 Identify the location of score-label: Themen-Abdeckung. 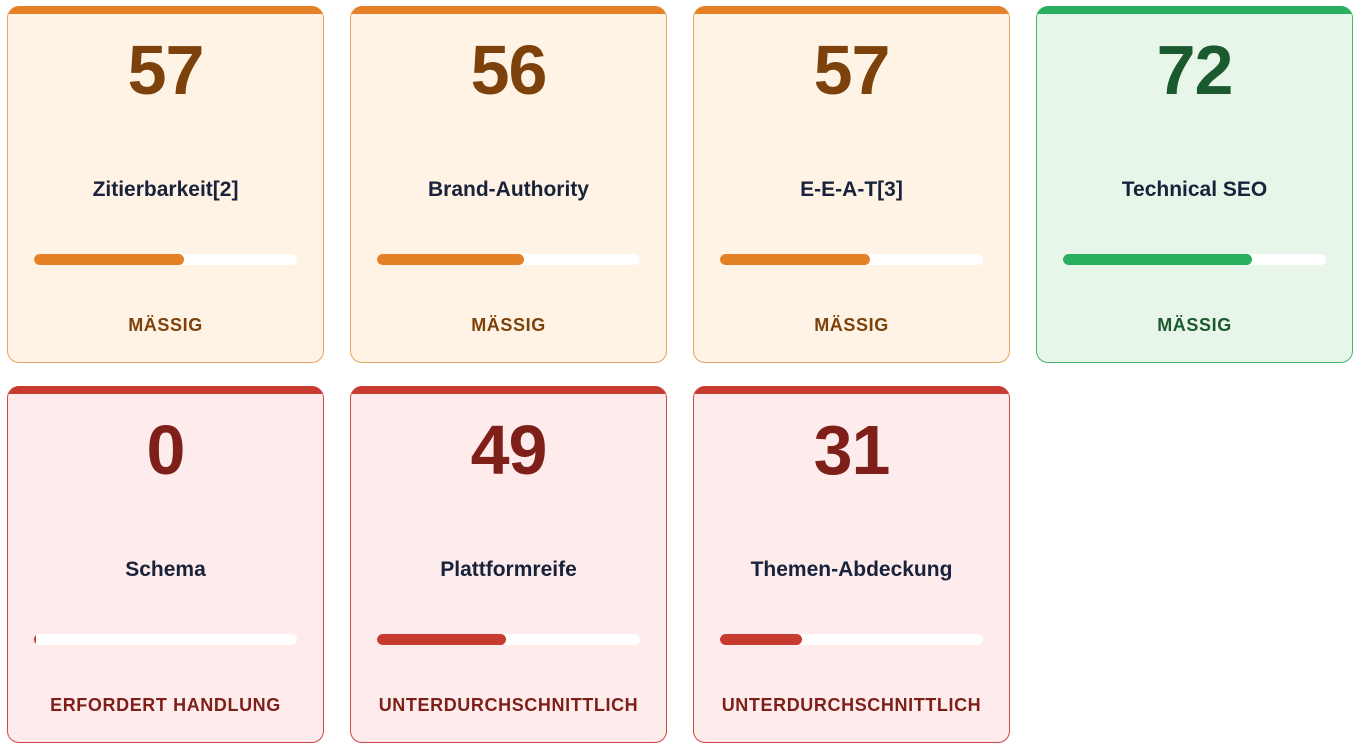
(851, 569).